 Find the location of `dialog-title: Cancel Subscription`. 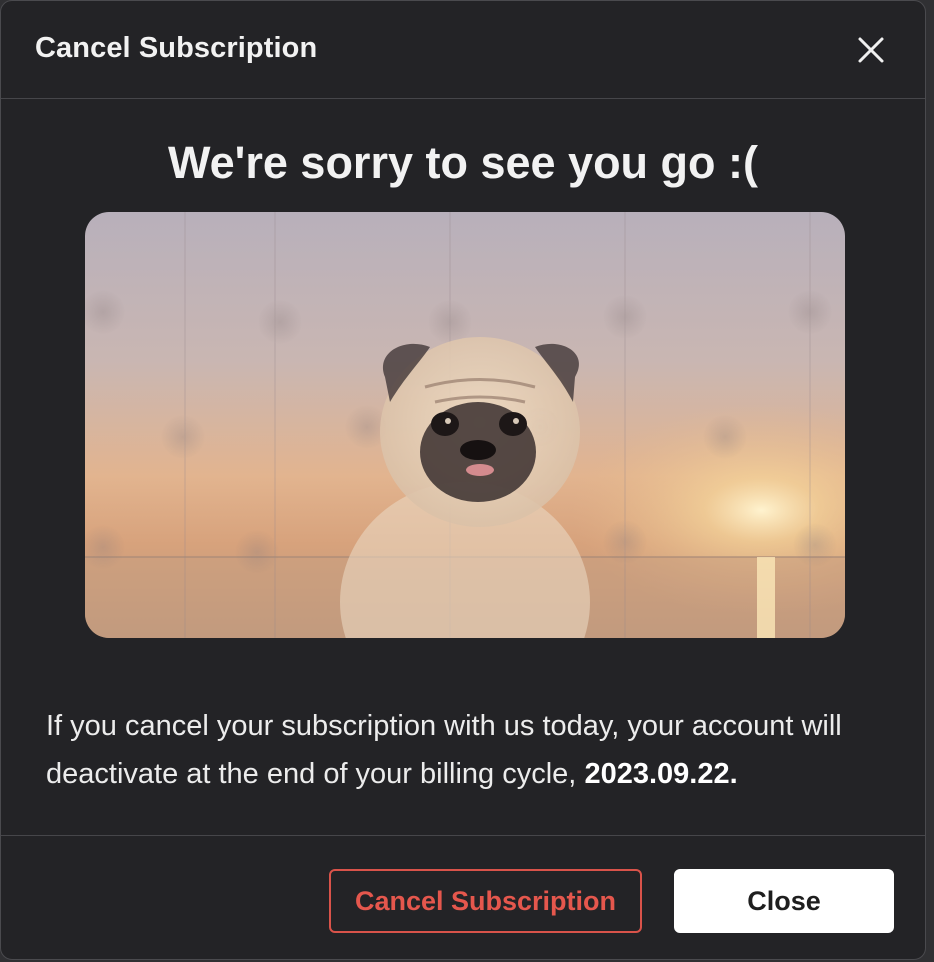

dialog-title: Cancel Subscription is located at coordinates (176, 48).